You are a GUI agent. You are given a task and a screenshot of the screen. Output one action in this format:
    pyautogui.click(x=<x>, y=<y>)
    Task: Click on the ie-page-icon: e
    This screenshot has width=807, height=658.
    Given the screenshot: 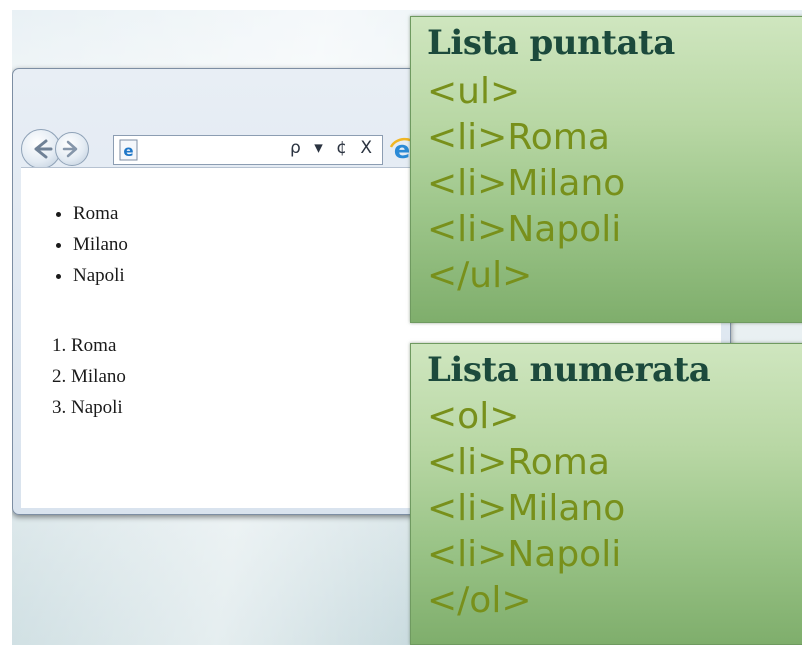 What is the action you would take?
    pyautogui.click(x=128, y=150)
    